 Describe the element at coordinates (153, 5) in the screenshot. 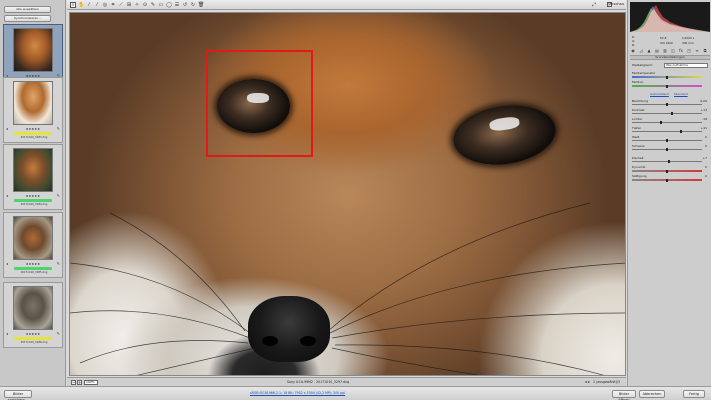

I see `adjustment-brush-icon: ✎` at that location.